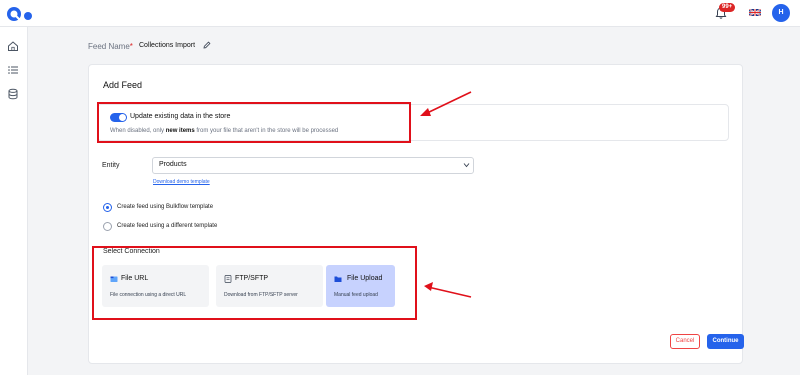 Image resolution: width=800 pixels, height=375 pixels. I want to click on annotation-box-update, so click(254, 122).